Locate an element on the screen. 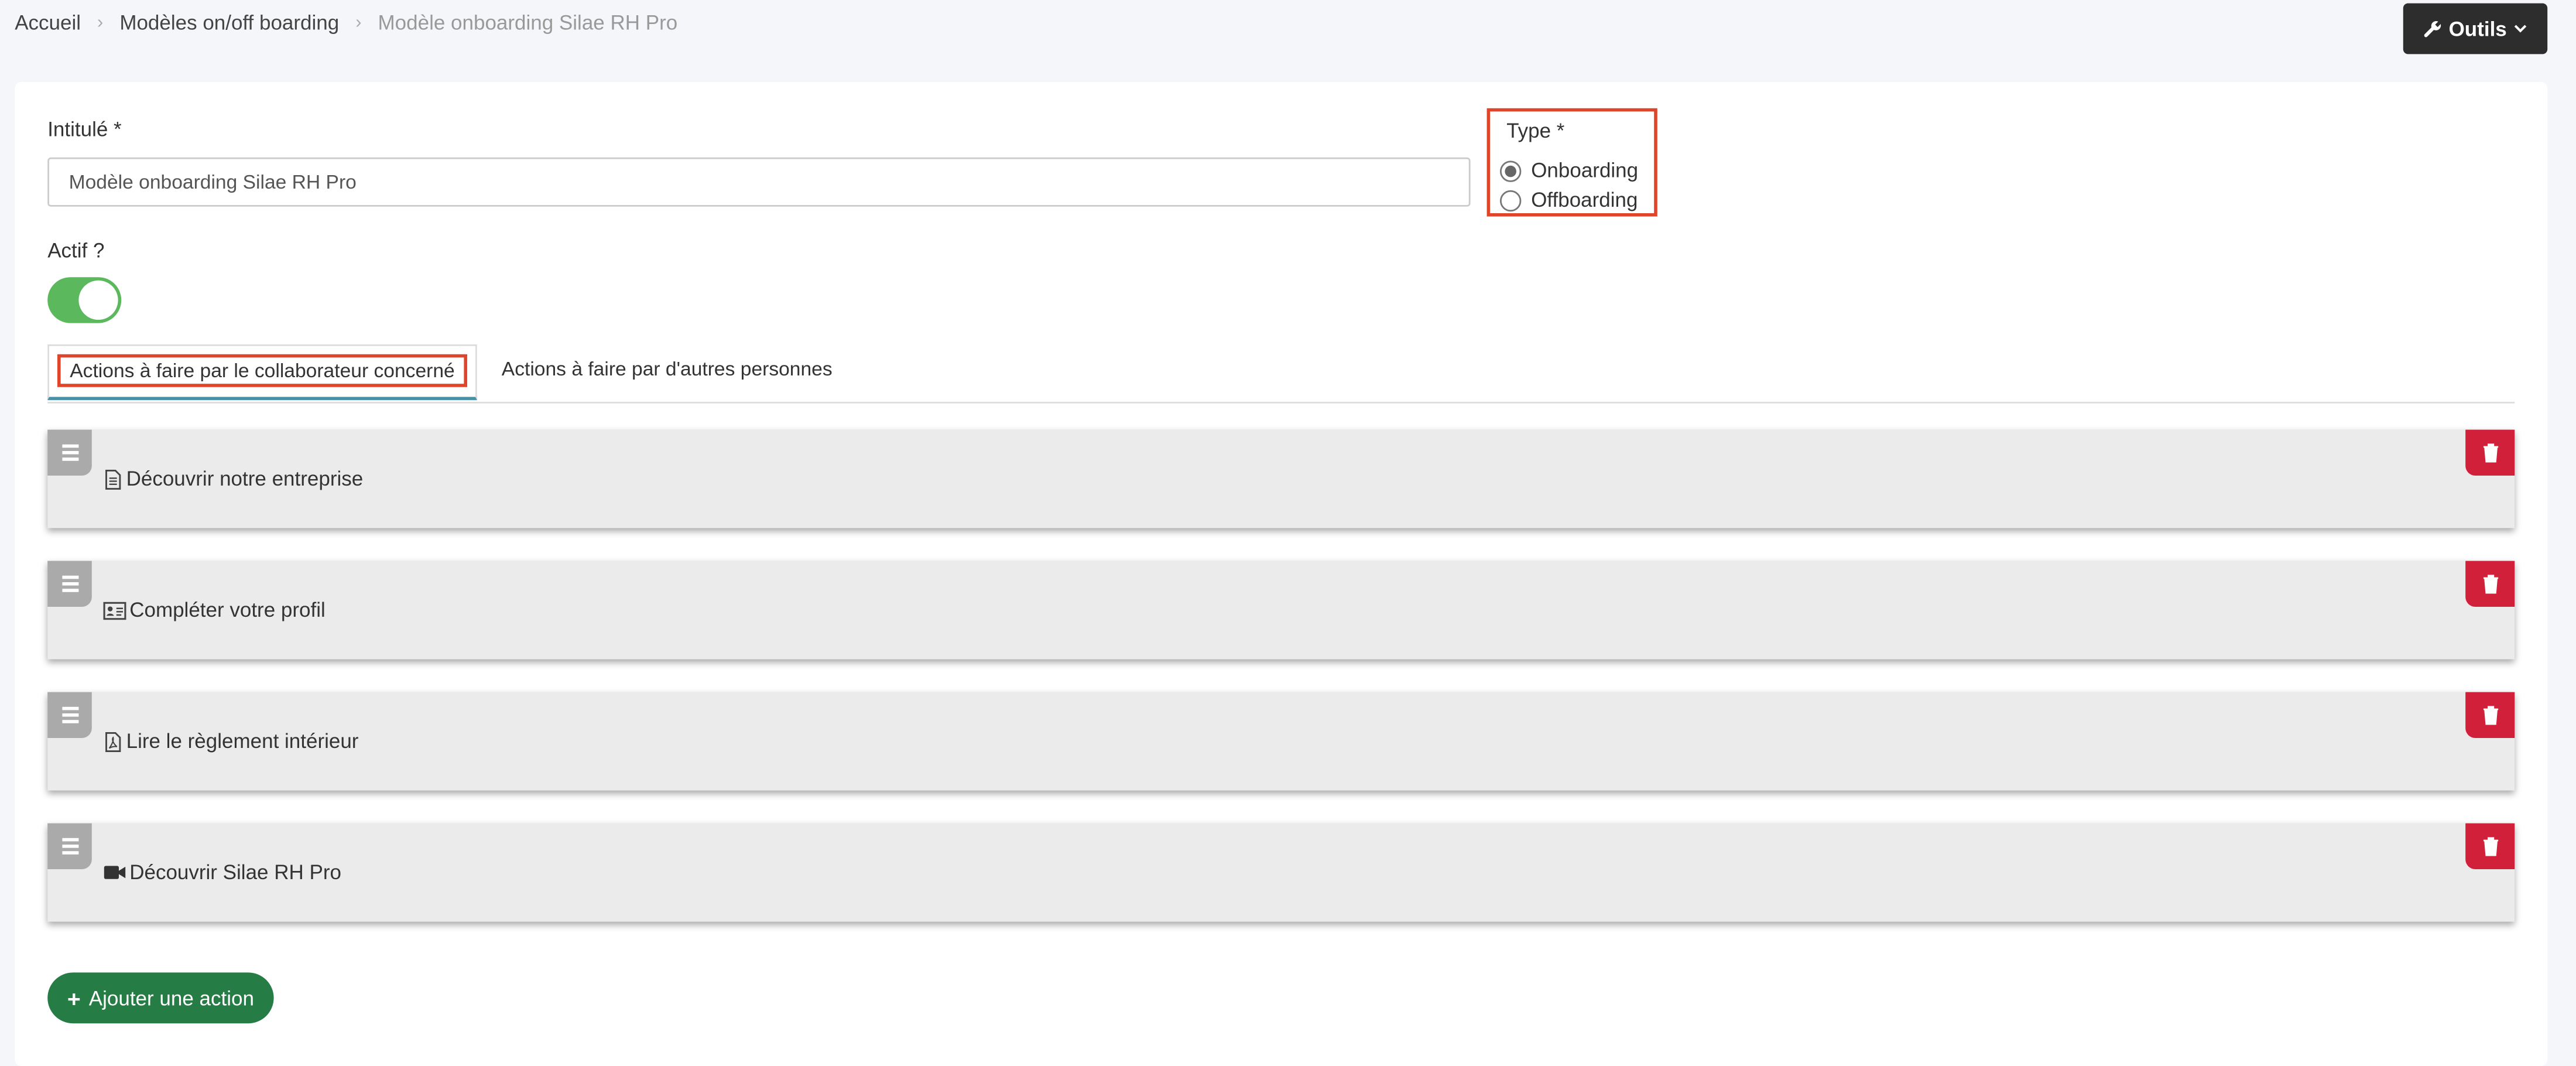 This screenshot has height=1066, width=2576. tools-label: Outils is located at coordinates (2477, 28).